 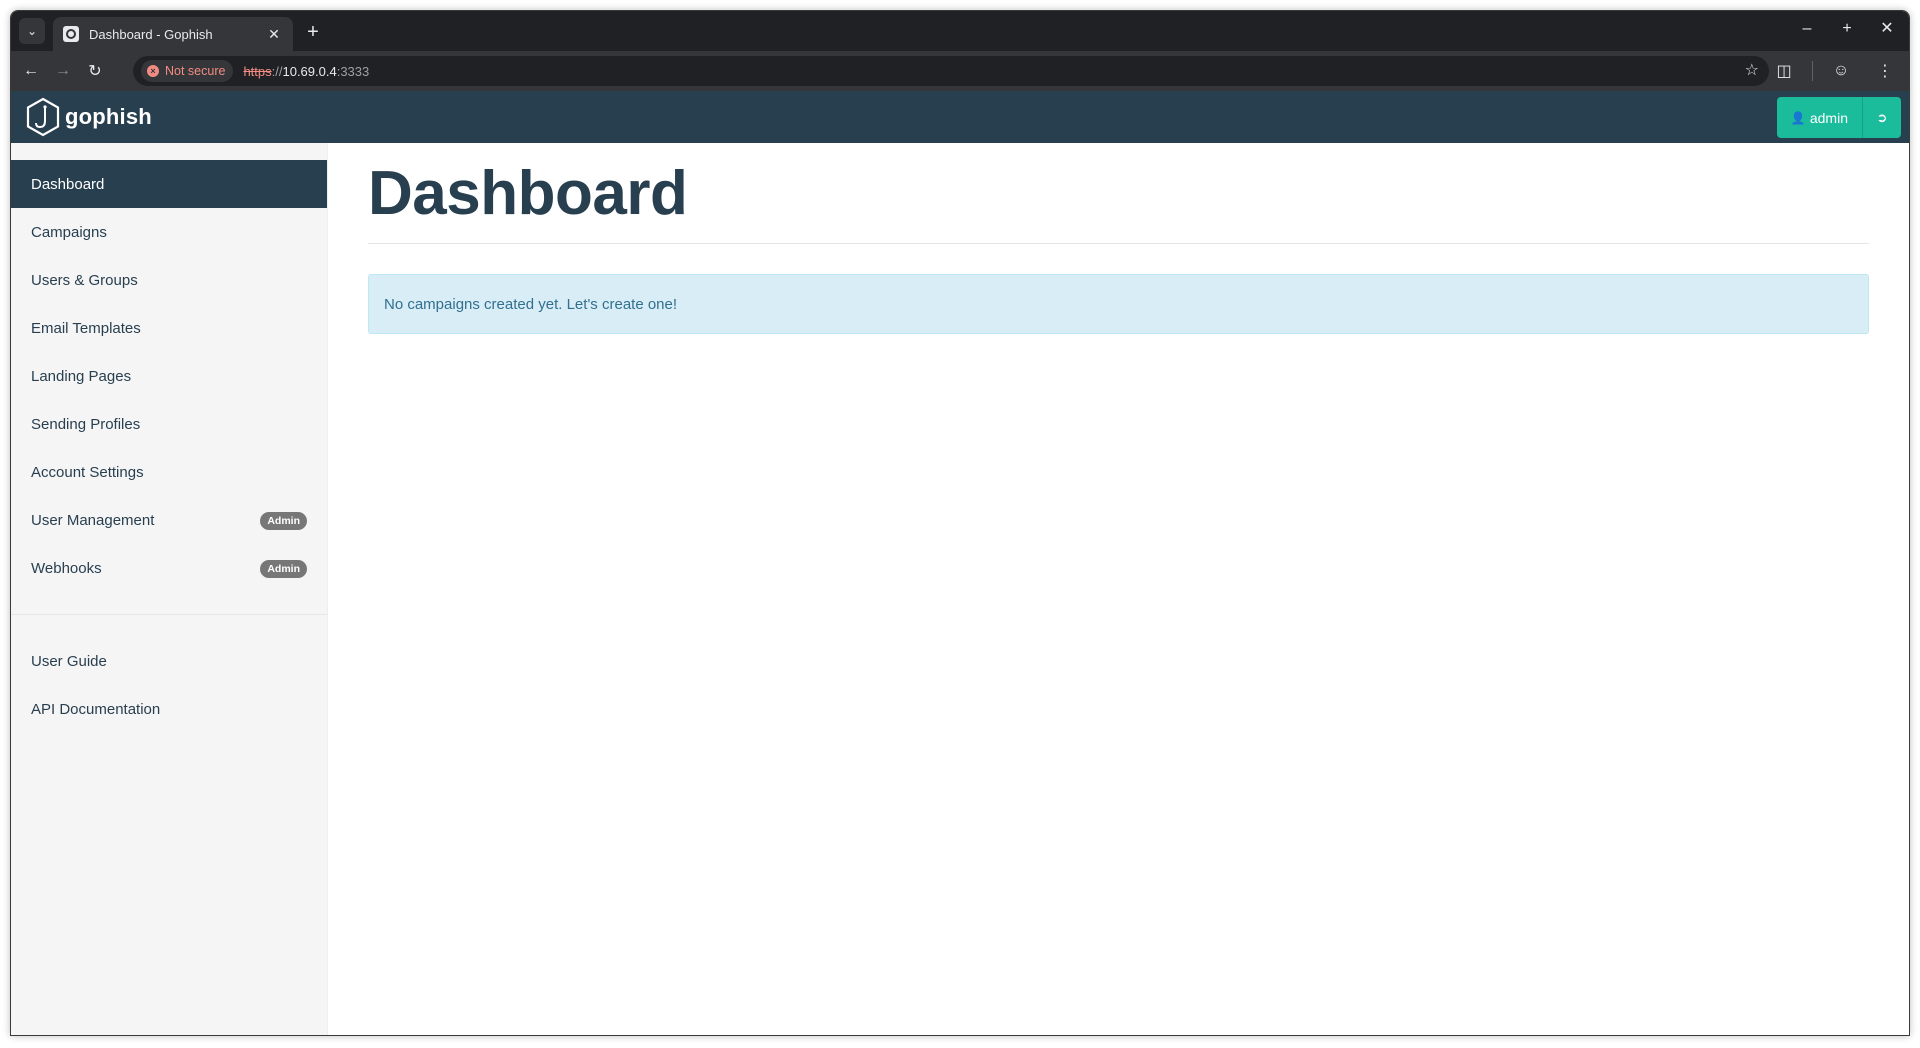 I want to click on page-title: Dashboard, so click(x=528, y=193).